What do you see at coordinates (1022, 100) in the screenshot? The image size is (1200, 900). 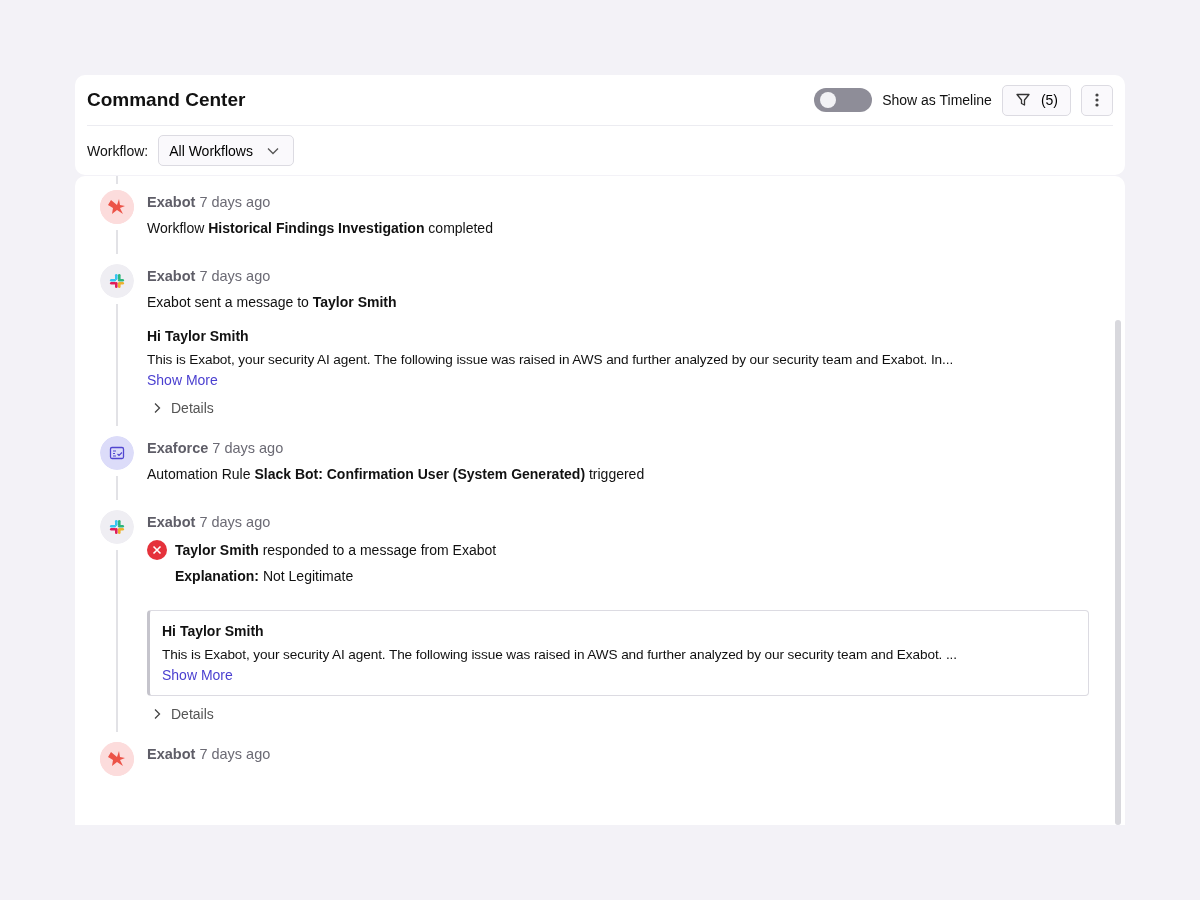 I see `filter-icon` at bounding box center [1022, 100].